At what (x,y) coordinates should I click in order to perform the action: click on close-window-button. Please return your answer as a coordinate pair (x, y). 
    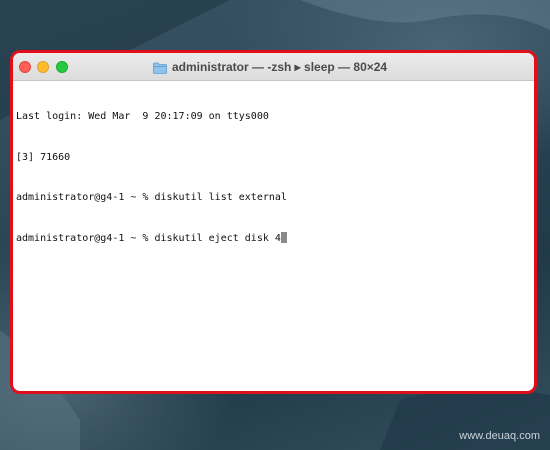
    Looking at the image, I should click on (25, 67).